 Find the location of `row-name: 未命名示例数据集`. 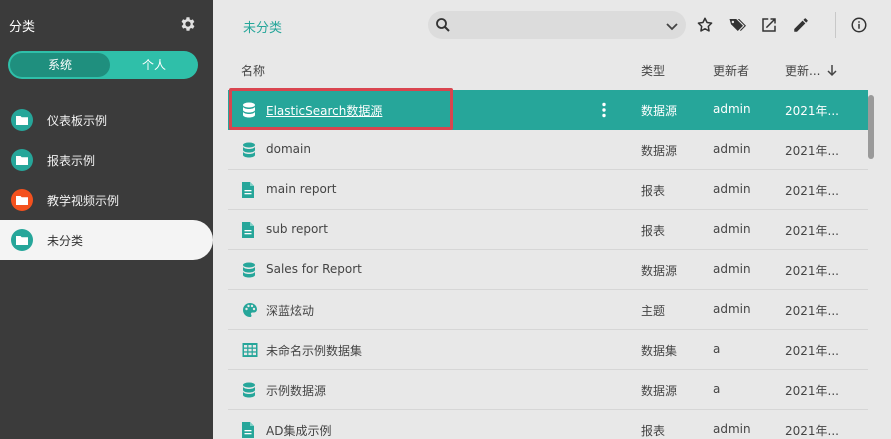

row-name: 未命名示例数据集 is located at coordinates (314, 350).